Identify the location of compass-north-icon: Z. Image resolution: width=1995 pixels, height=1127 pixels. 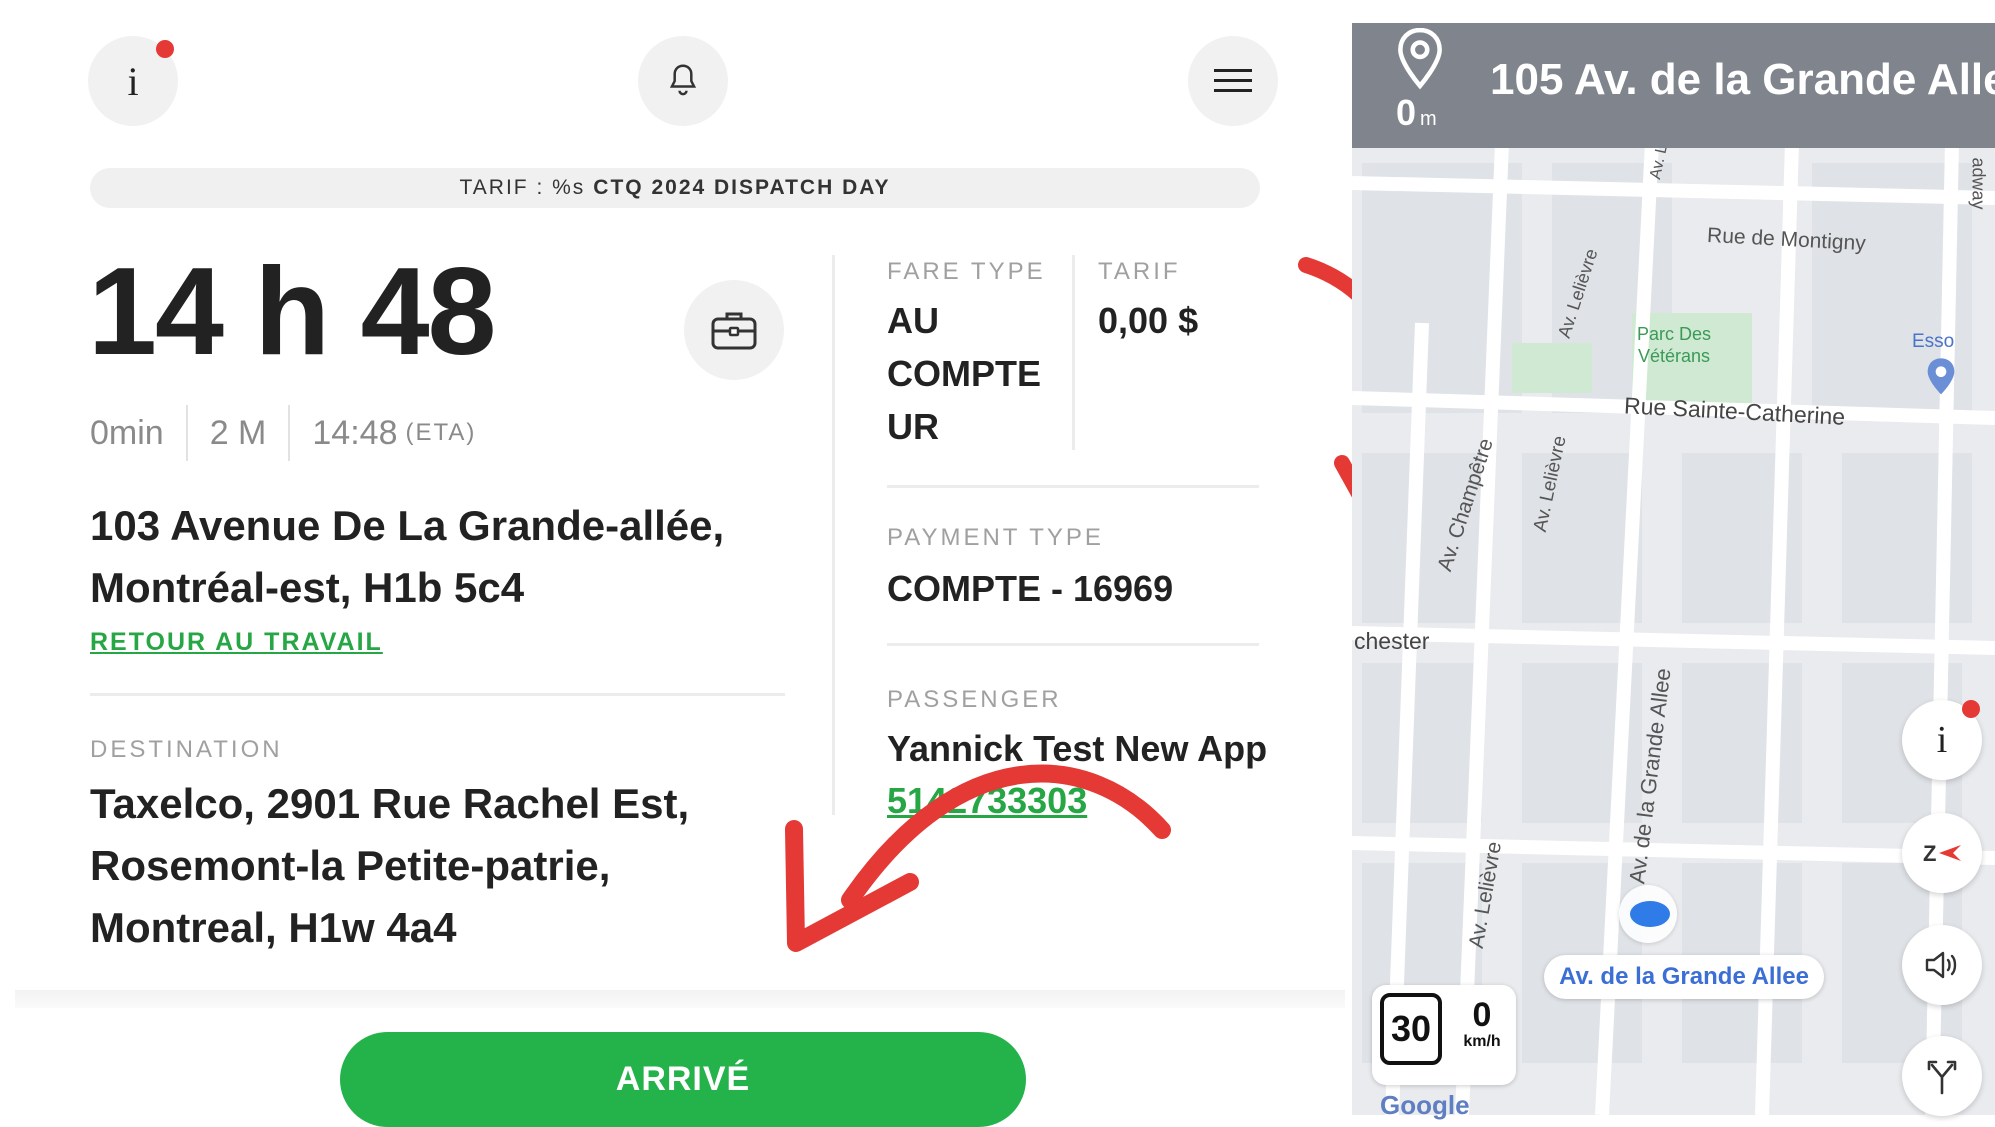
(1942, 853).